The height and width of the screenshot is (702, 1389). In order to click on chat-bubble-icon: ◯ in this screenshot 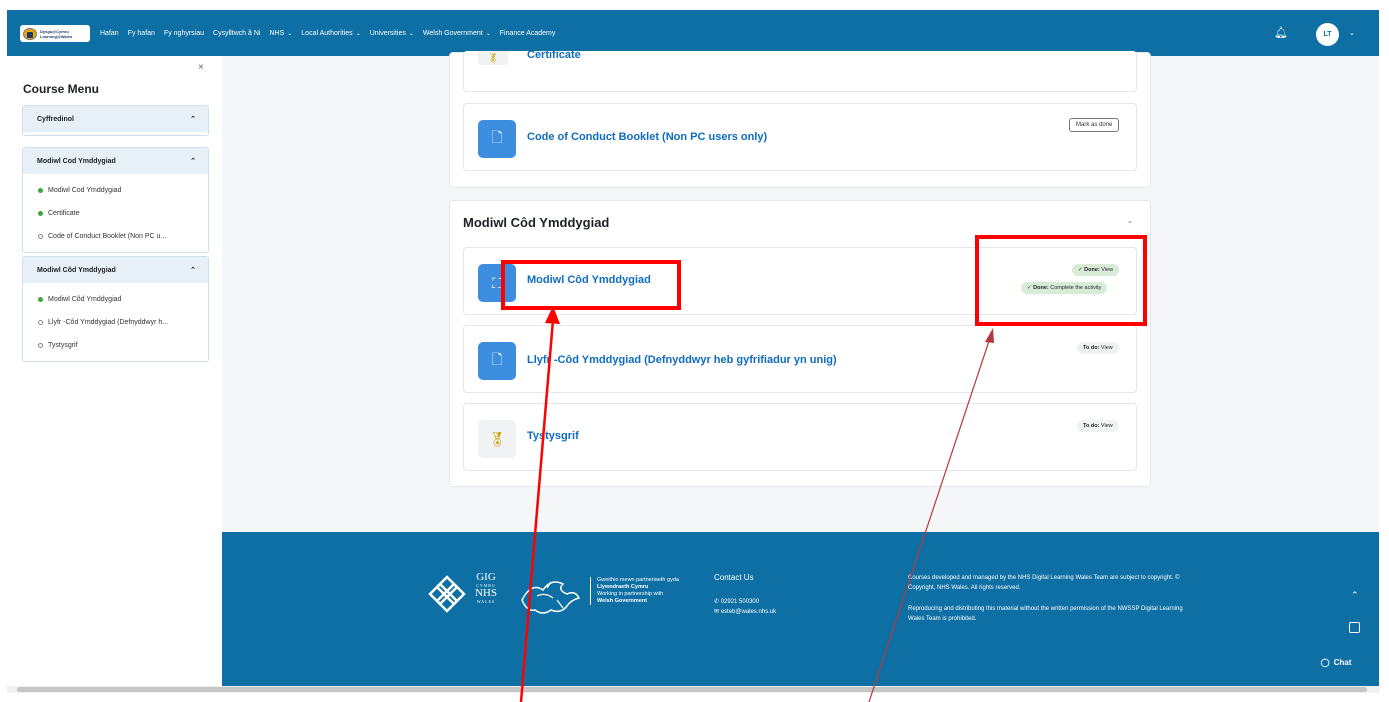, I will do `click(1325, 662)`.